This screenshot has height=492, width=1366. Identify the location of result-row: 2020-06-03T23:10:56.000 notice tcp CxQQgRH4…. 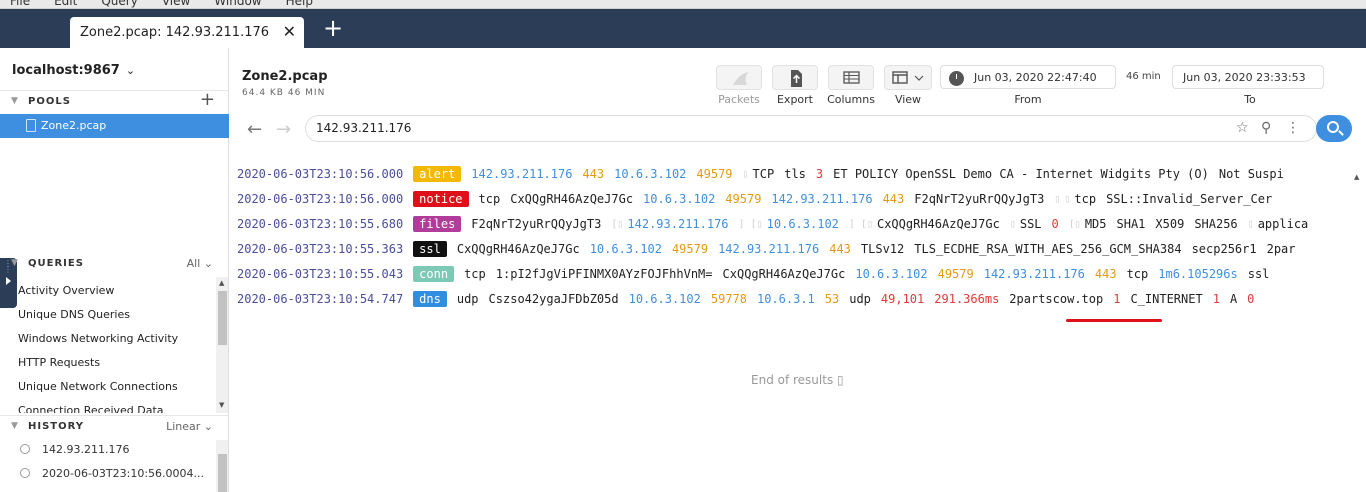
(759, 203).